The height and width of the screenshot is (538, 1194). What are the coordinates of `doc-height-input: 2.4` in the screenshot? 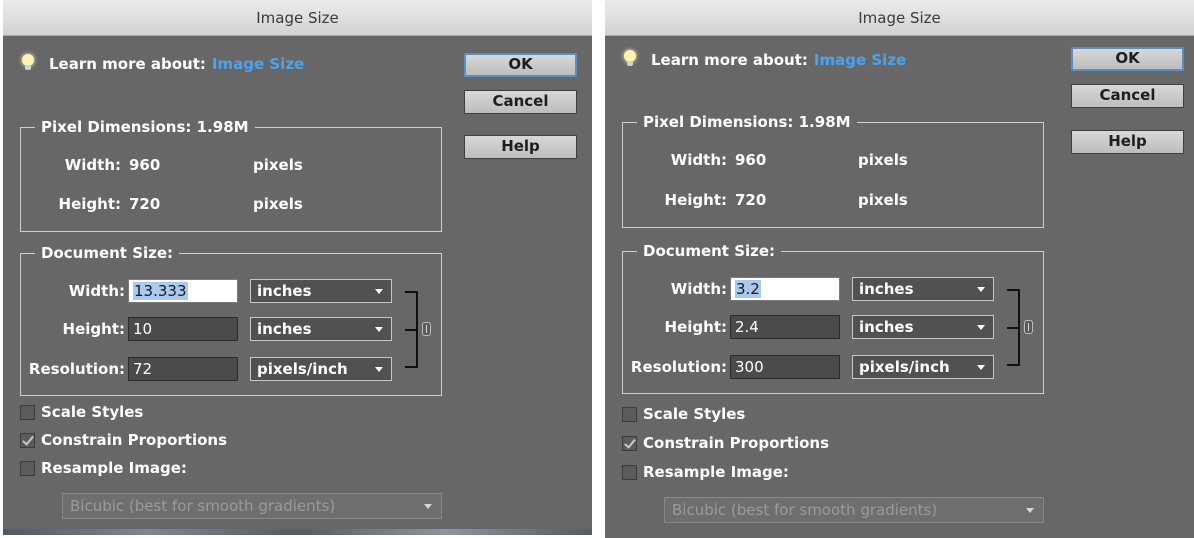 It's located at (785, 327).